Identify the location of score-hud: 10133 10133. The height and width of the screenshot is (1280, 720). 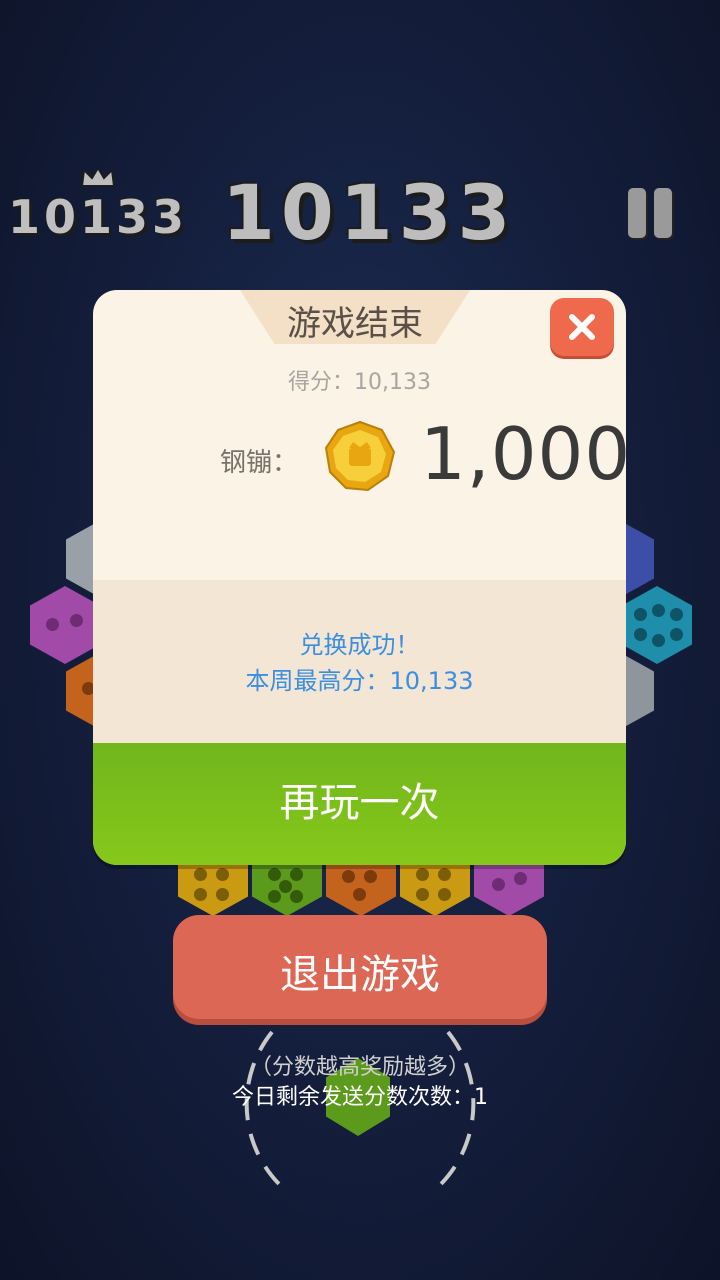
(360, 210).